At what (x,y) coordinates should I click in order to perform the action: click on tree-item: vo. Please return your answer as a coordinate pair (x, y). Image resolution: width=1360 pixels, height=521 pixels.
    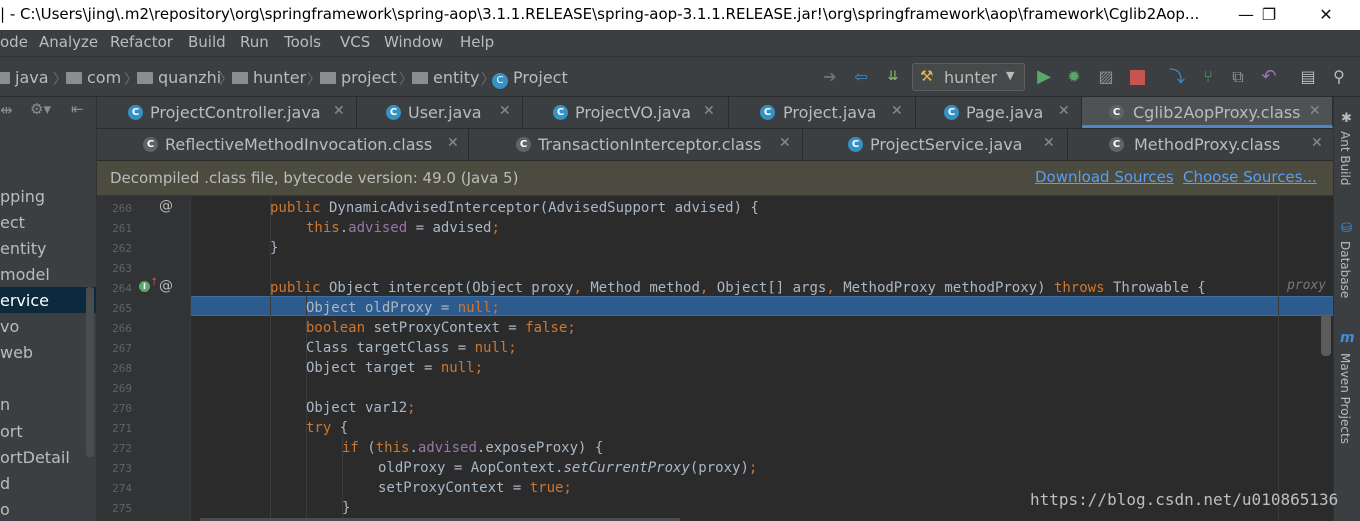
    Looking at the image, I should click on (9, 326).